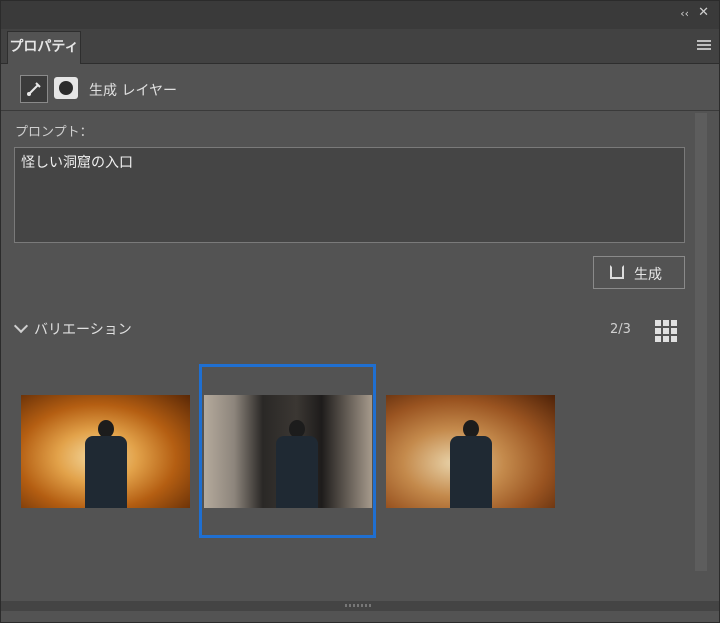  What do you see at coordinates (66, 88) in the screenshot?
I see `mask-icon` at bounding box center [66, 88].